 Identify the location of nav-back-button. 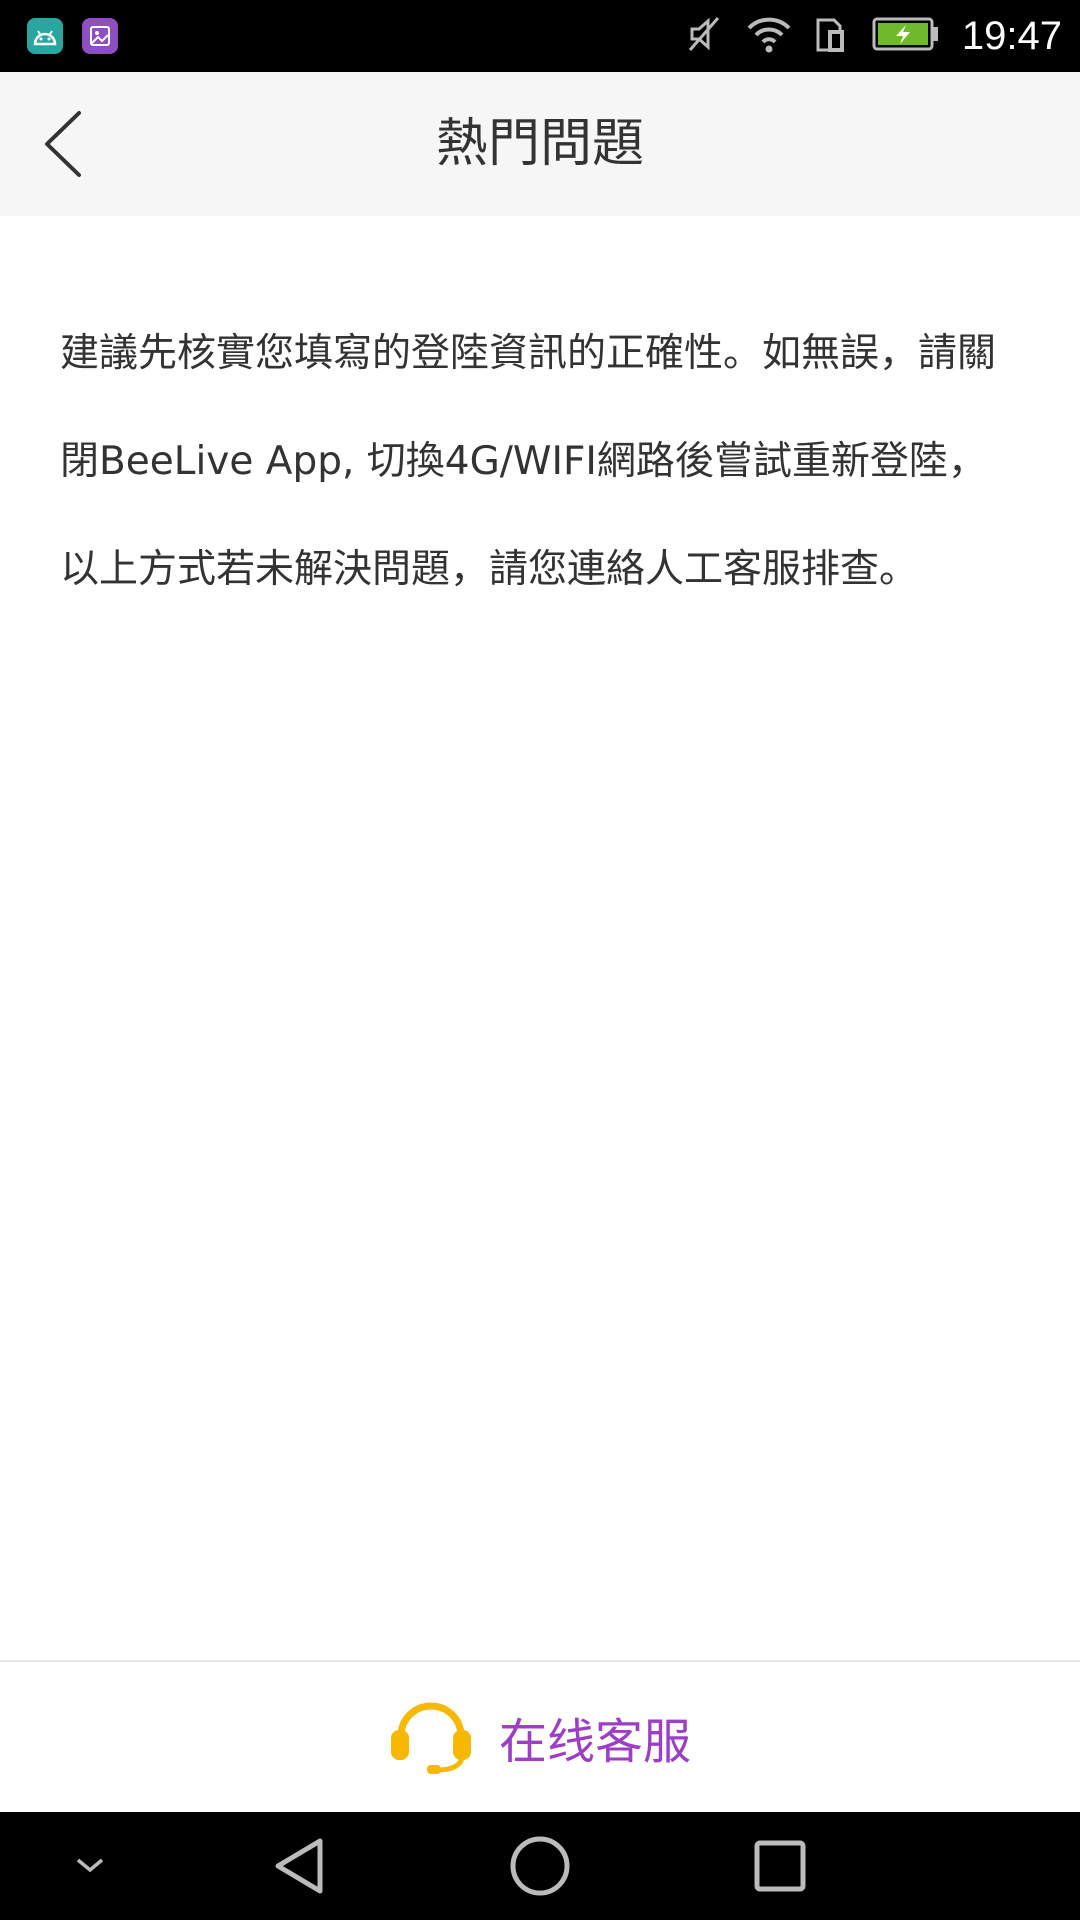
(300, 1866).